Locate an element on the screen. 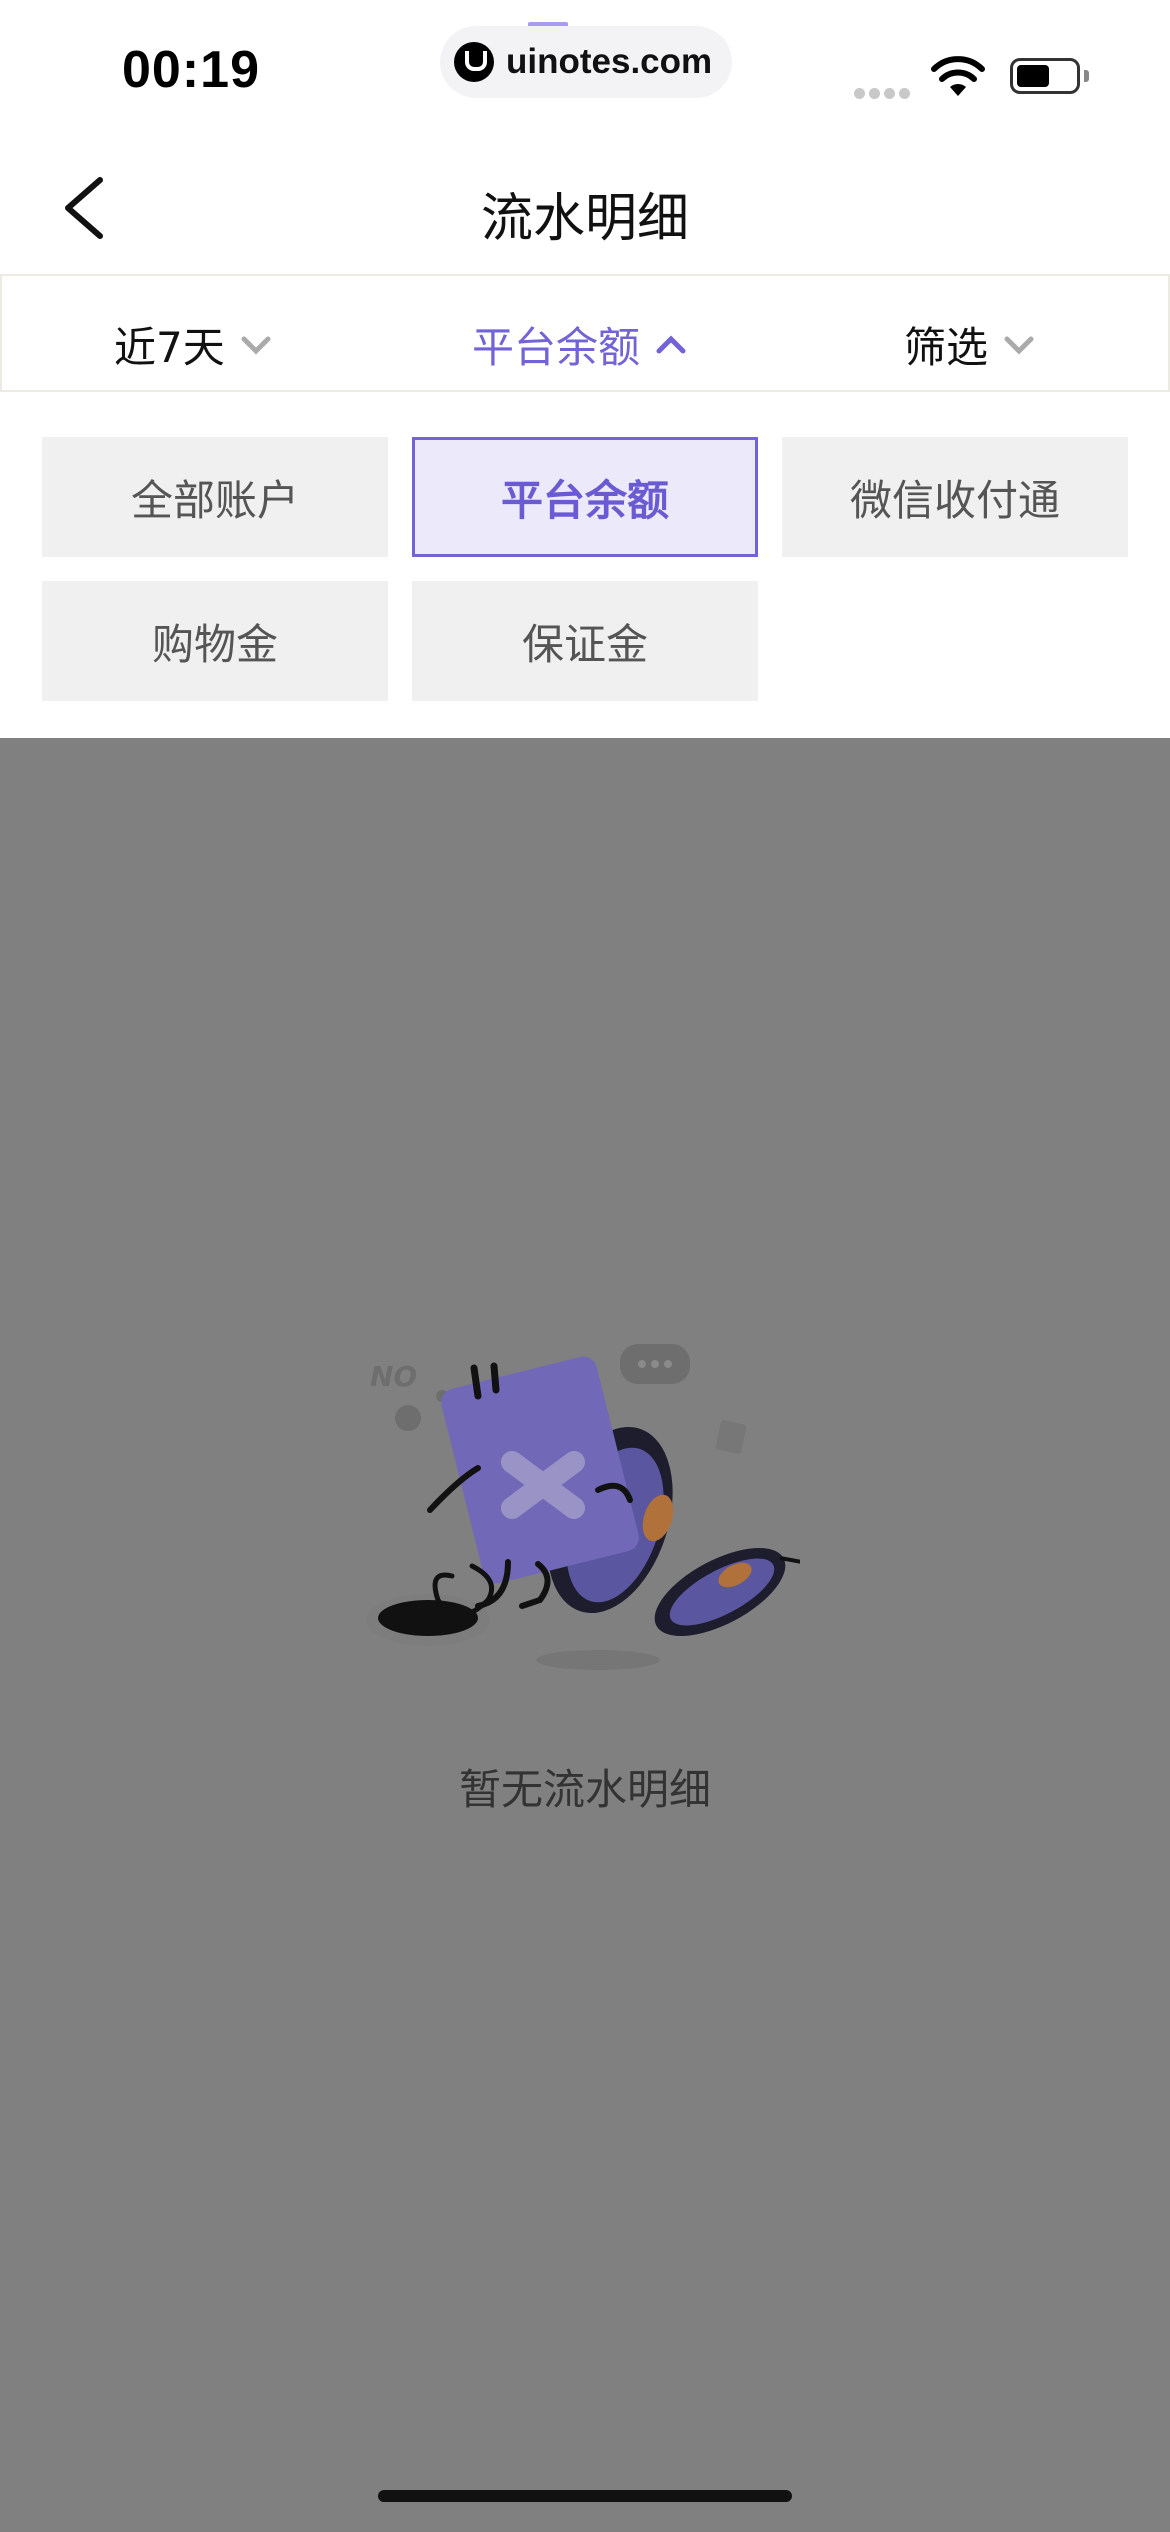  url-text: uinotes.com is located at coordinates (609, 61).